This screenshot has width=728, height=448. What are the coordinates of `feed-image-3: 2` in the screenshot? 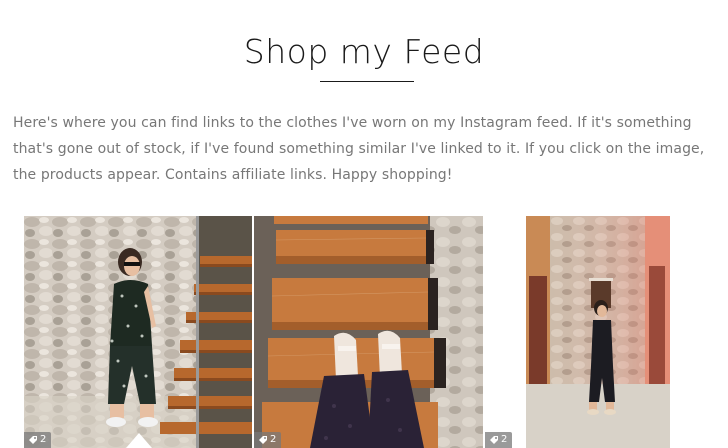 It's located at (578, 332).